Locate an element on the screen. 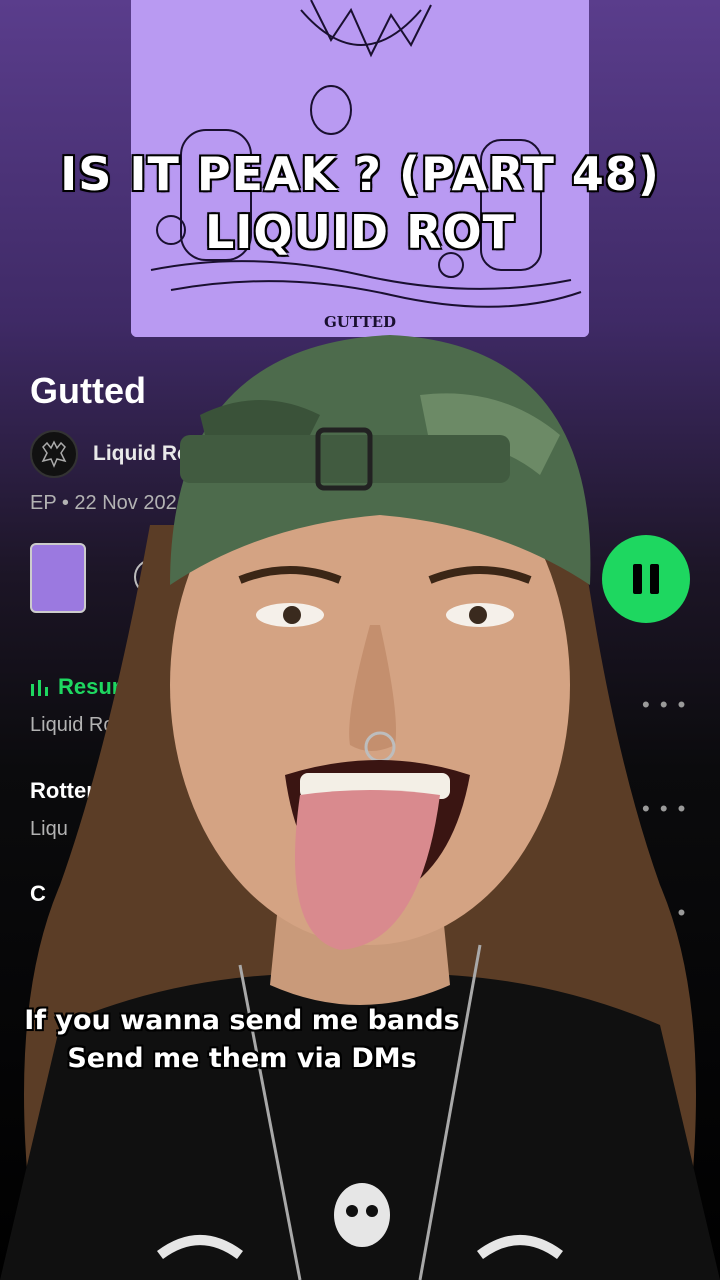 The width and height of the screenshot is (720, 1280). caption-line-2: Send me them via DMs is located at coordinates (242, 1058).